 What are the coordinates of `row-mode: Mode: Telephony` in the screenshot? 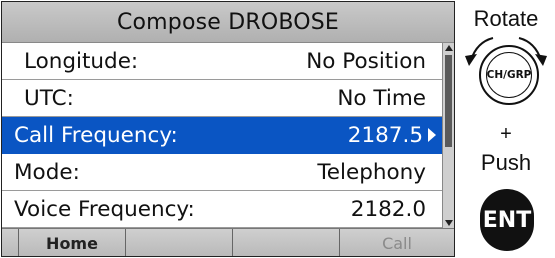 It's located at (222, 172).